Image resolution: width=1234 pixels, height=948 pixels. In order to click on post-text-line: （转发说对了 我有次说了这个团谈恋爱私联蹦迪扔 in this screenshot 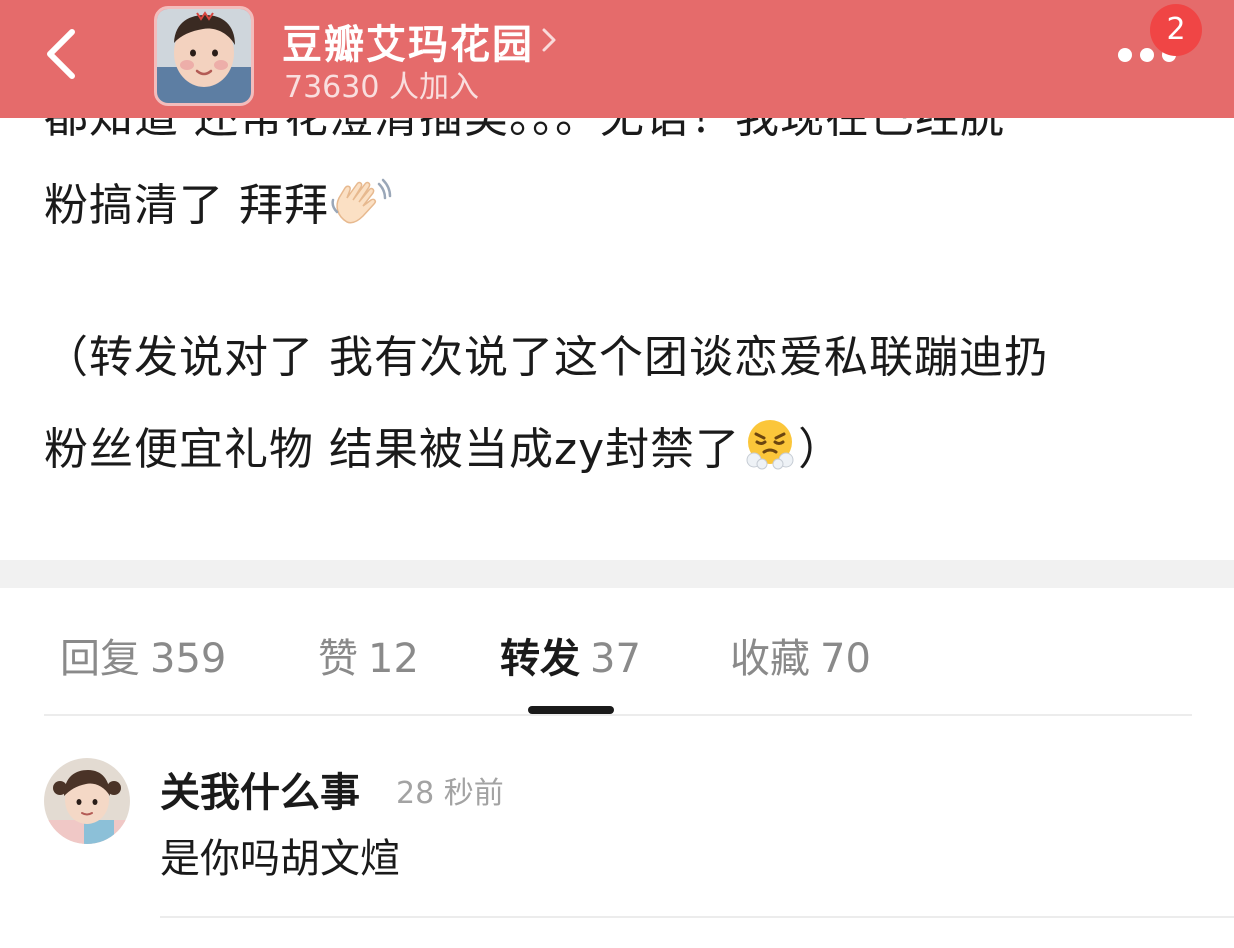, I will do `click(546, 357)`.